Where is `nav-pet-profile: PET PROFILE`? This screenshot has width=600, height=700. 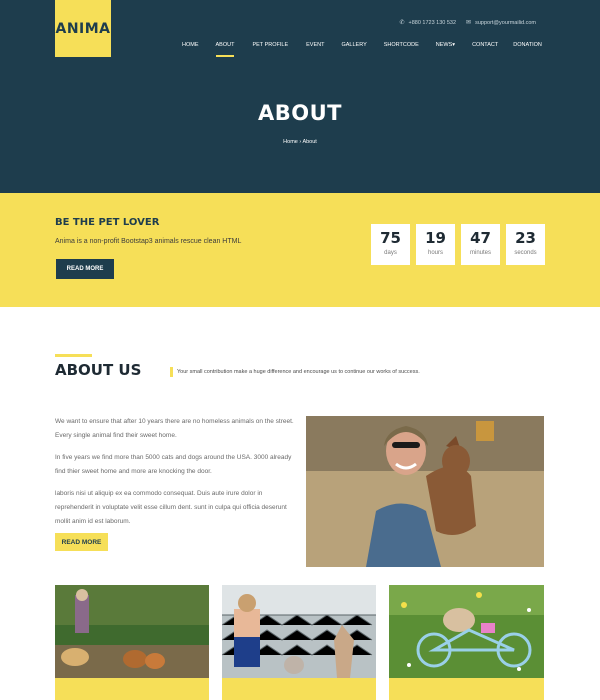 nav-pet-profile: PET PROFILE is located at coordinates (270, 45).